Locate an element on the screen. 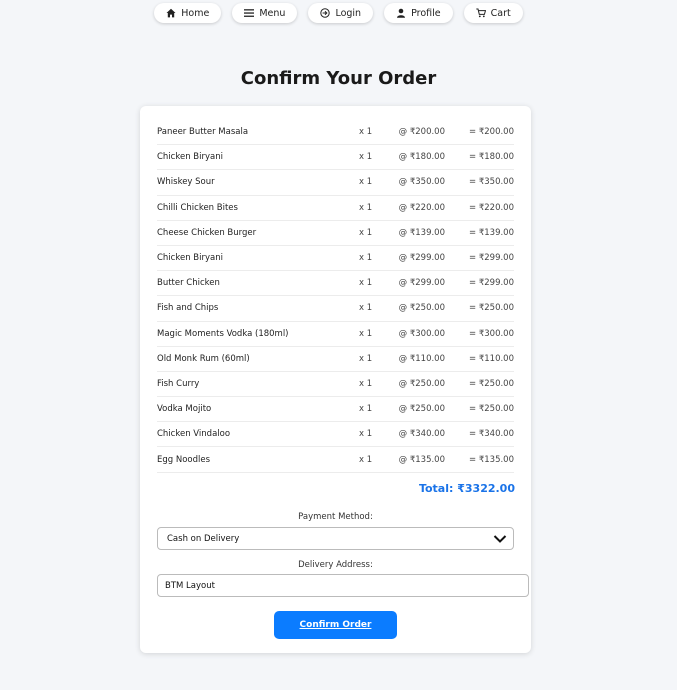 Image resolution: width=677 pixels, height=690 pixels. item-price: @ ₹350.00 is located at coordinates (421, 182).